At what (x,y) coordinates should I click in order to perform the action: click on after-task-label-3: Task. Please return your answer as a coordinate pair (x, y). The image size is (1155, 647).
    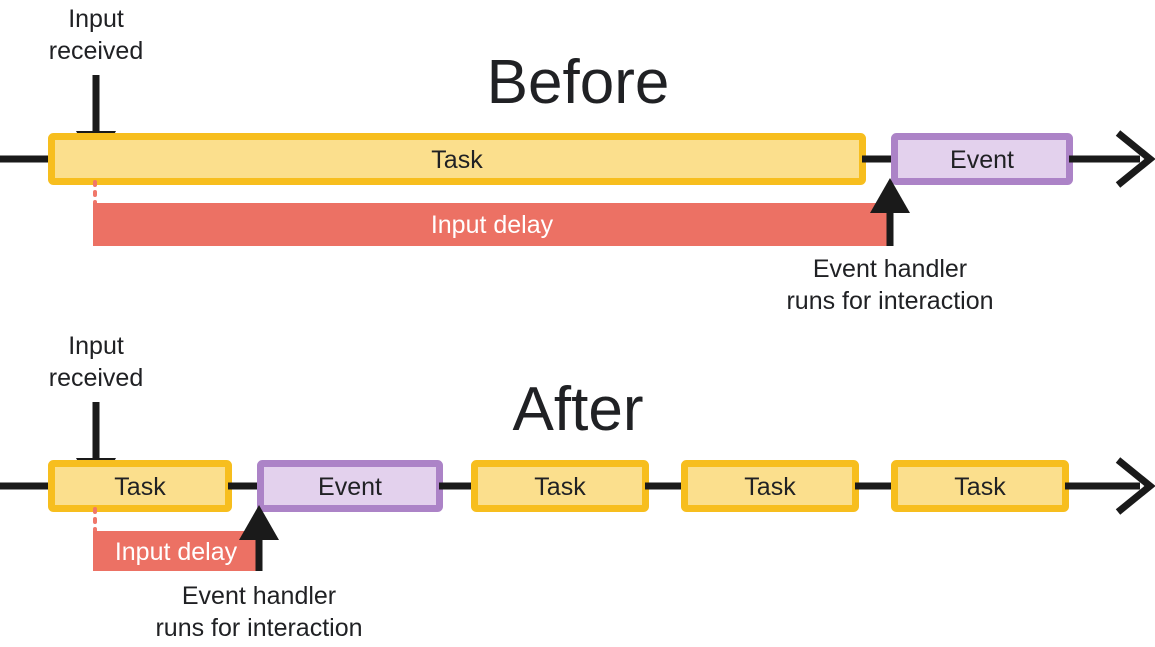
    Looking at the image, I should click on (770, 487).